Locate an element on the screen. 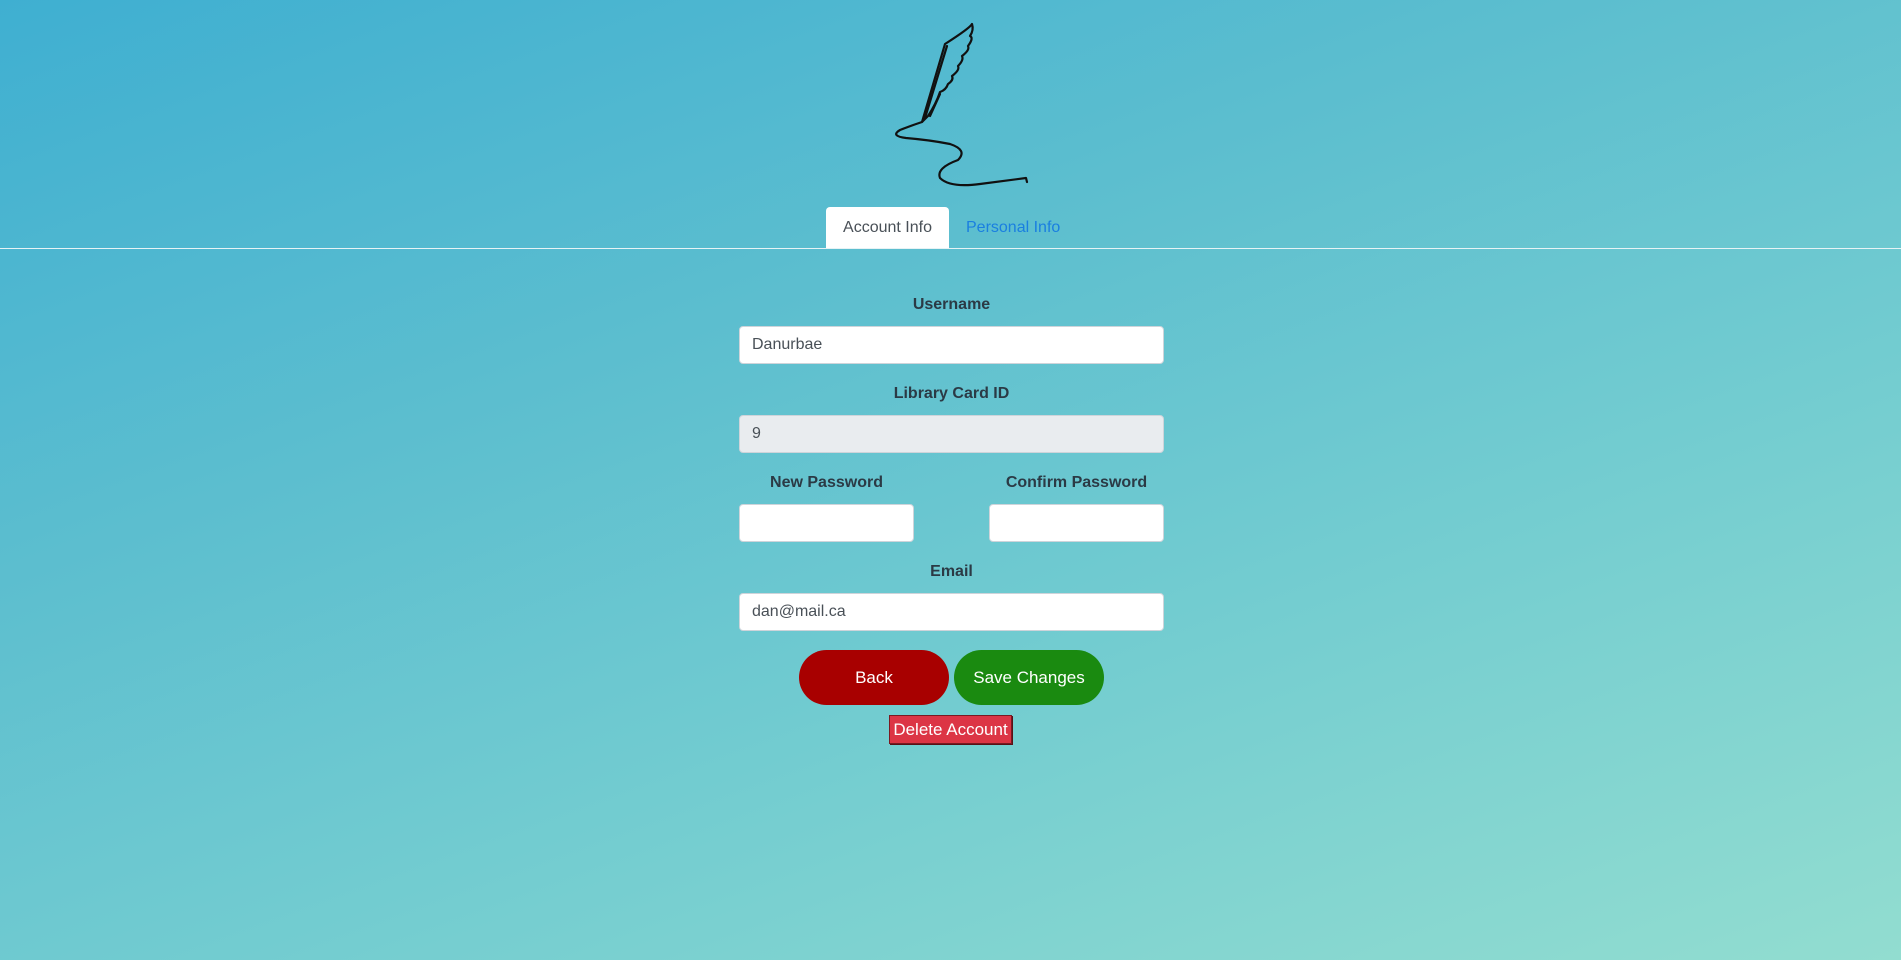 The width and height of the screenshot is (1901, 960). email-group: Email is located at coordinates (951, 596).